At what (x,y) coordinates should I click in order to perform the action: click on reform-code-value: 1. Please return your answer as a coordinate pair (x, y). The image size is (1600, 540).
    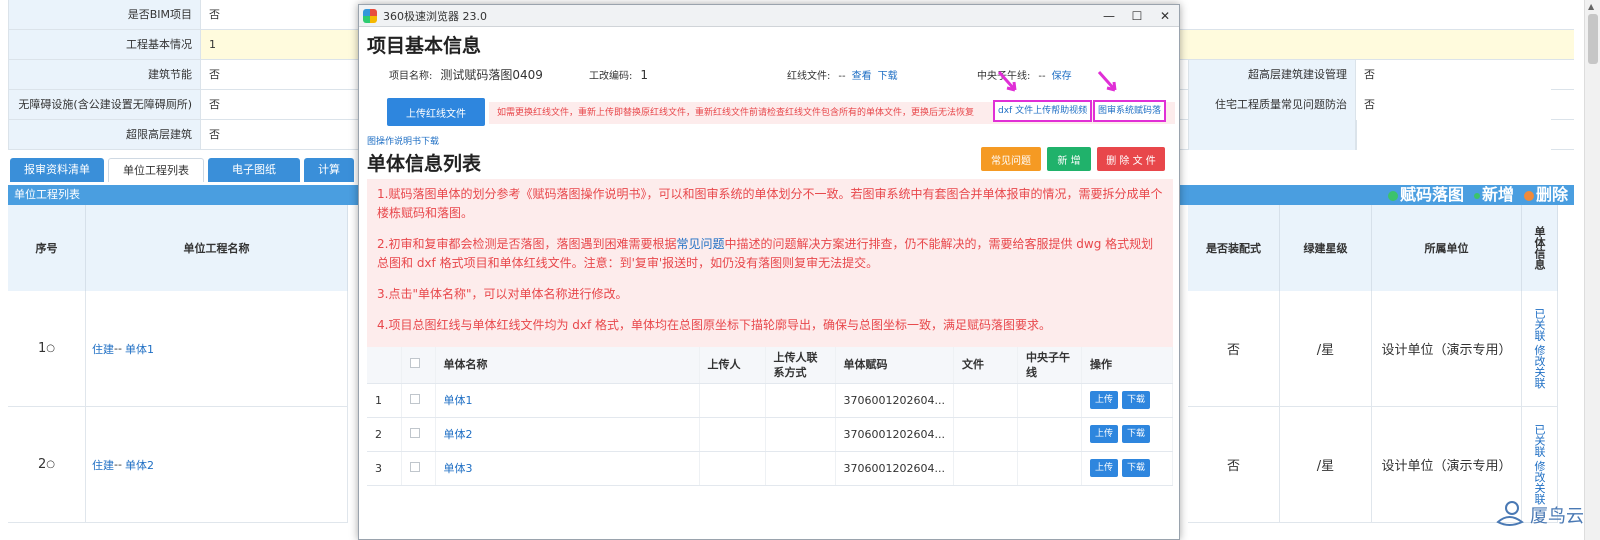
    Looking at the image, I should click on (644, 74).